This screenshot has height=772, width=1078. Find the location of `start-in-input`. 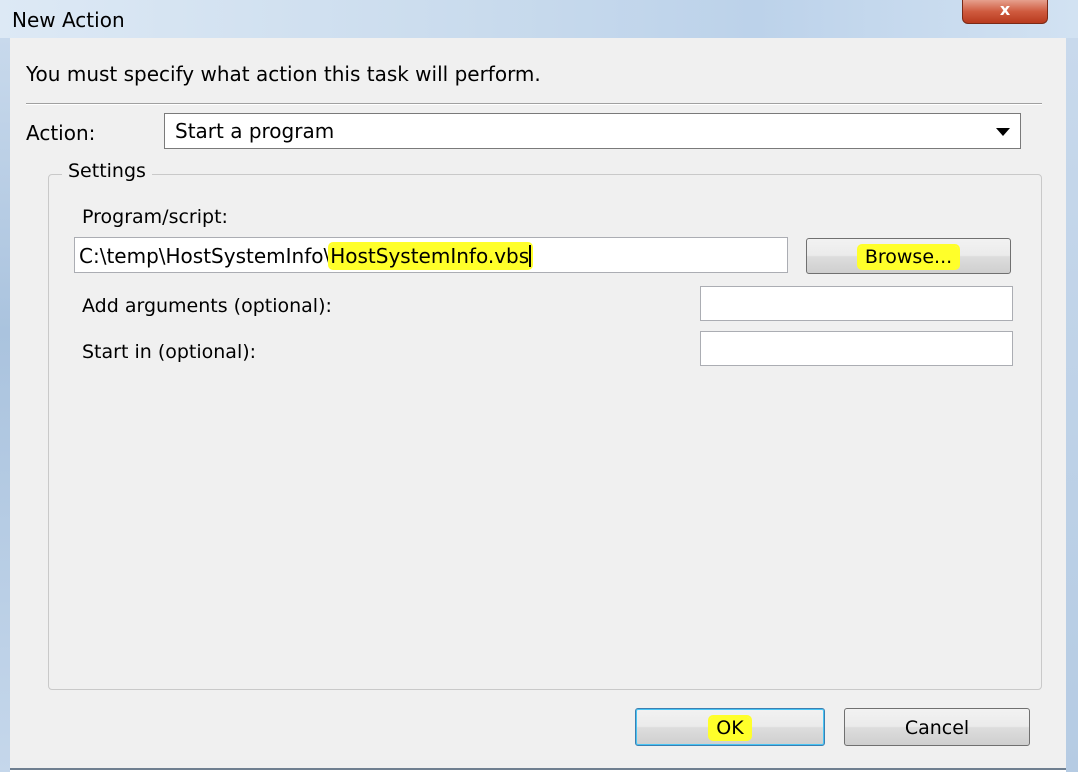

start-in-input is located at coordinates (856, 348).